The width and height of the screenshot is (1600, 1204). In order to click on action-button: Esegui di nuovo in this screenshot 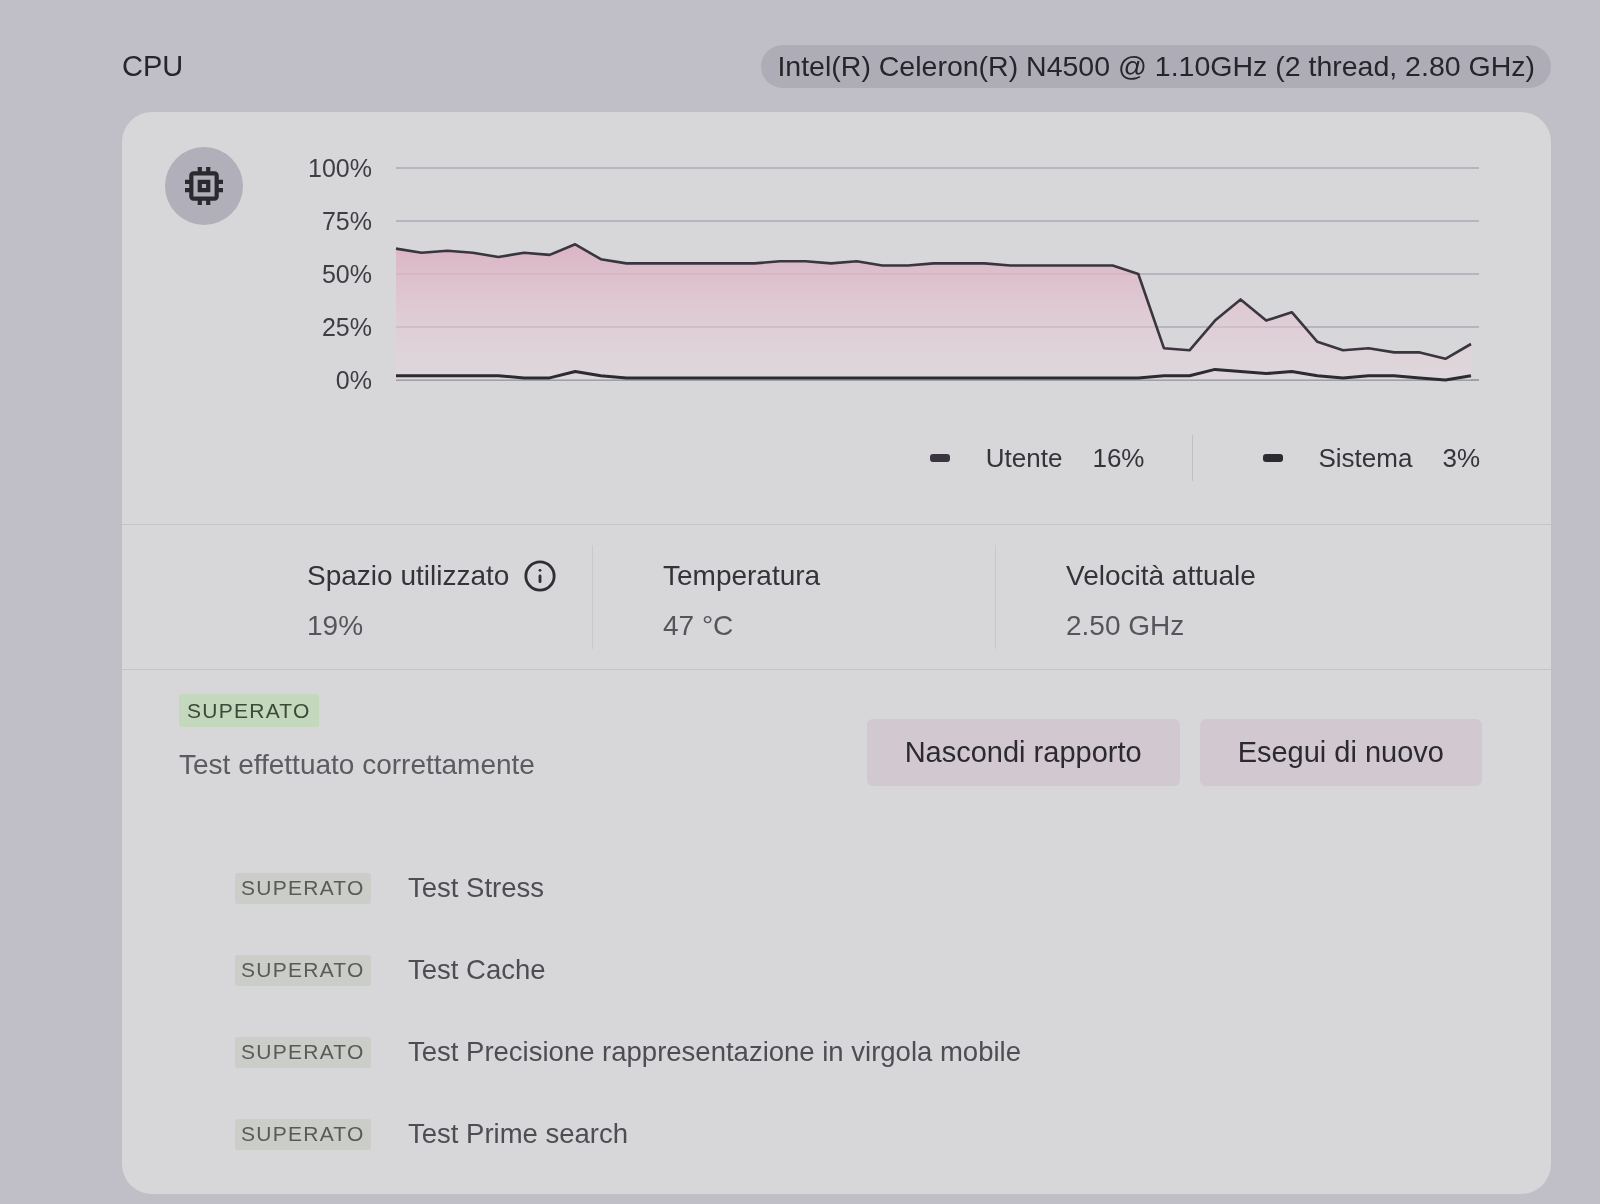, I will do `click(1340, 752)`.